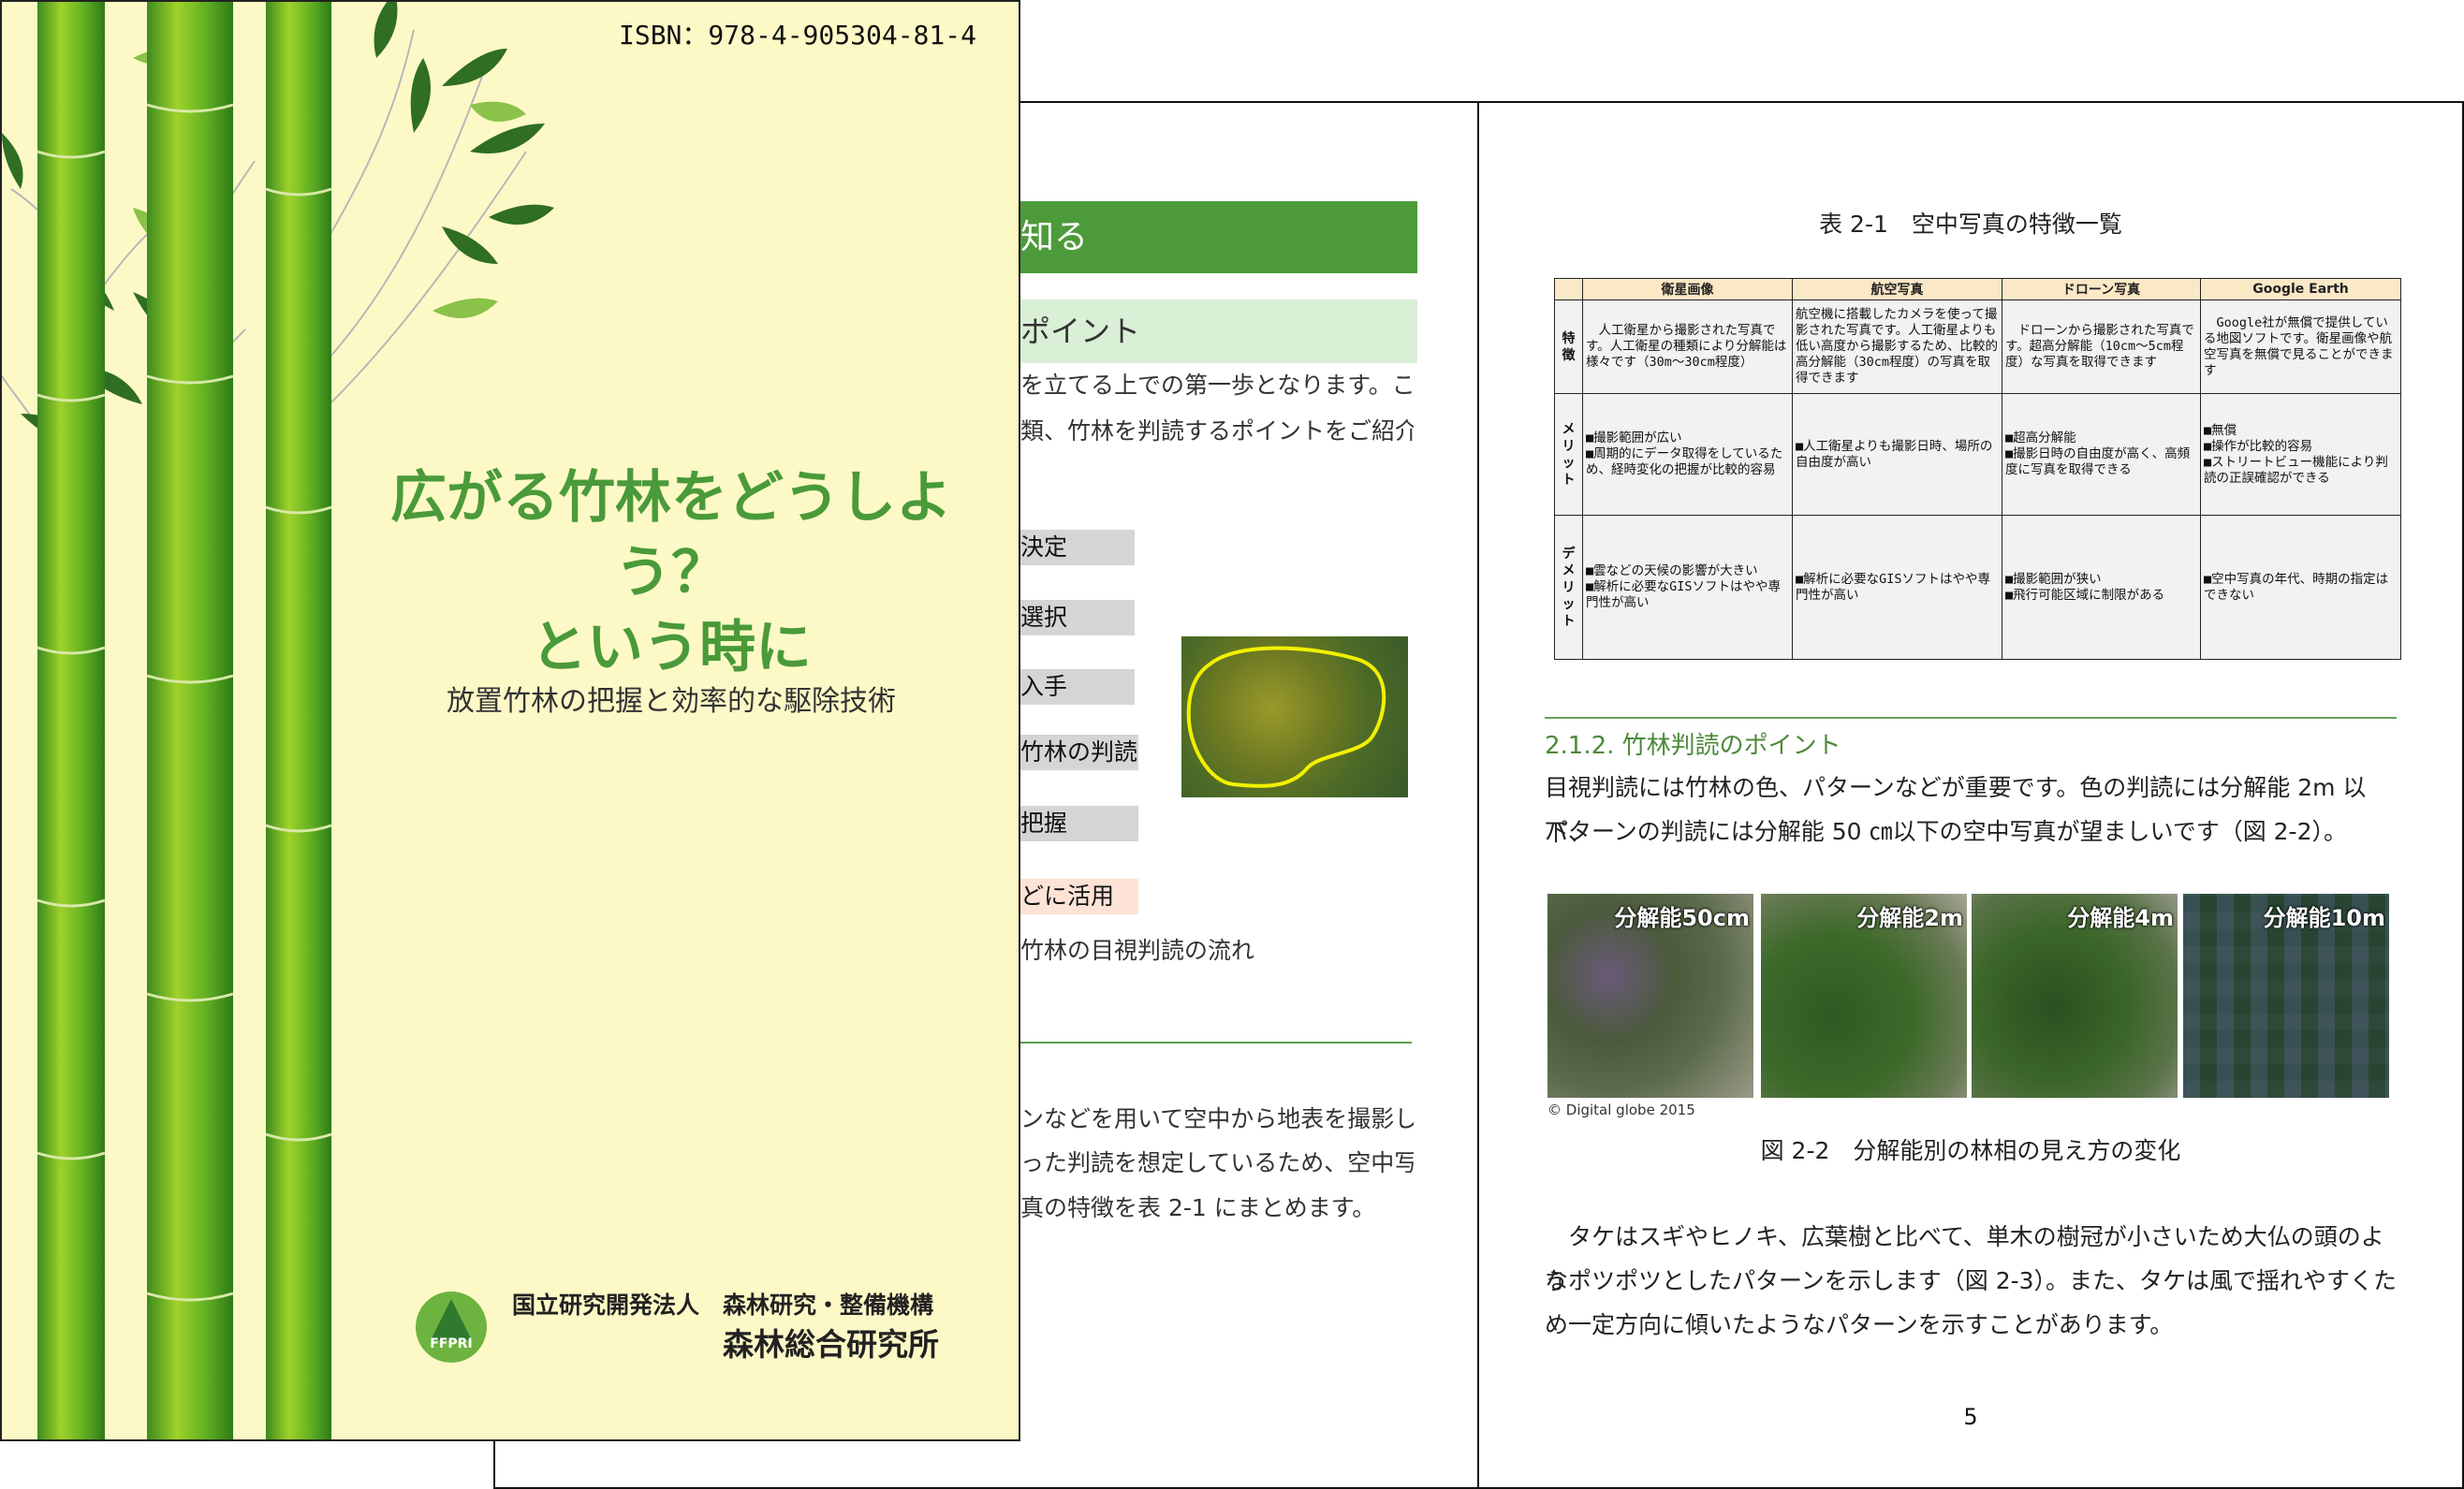  What do you see at coordinates (1864, 996) in the screenshot?
I see `resolution-image: 分解能2m` at bounding box center [1864, 996].